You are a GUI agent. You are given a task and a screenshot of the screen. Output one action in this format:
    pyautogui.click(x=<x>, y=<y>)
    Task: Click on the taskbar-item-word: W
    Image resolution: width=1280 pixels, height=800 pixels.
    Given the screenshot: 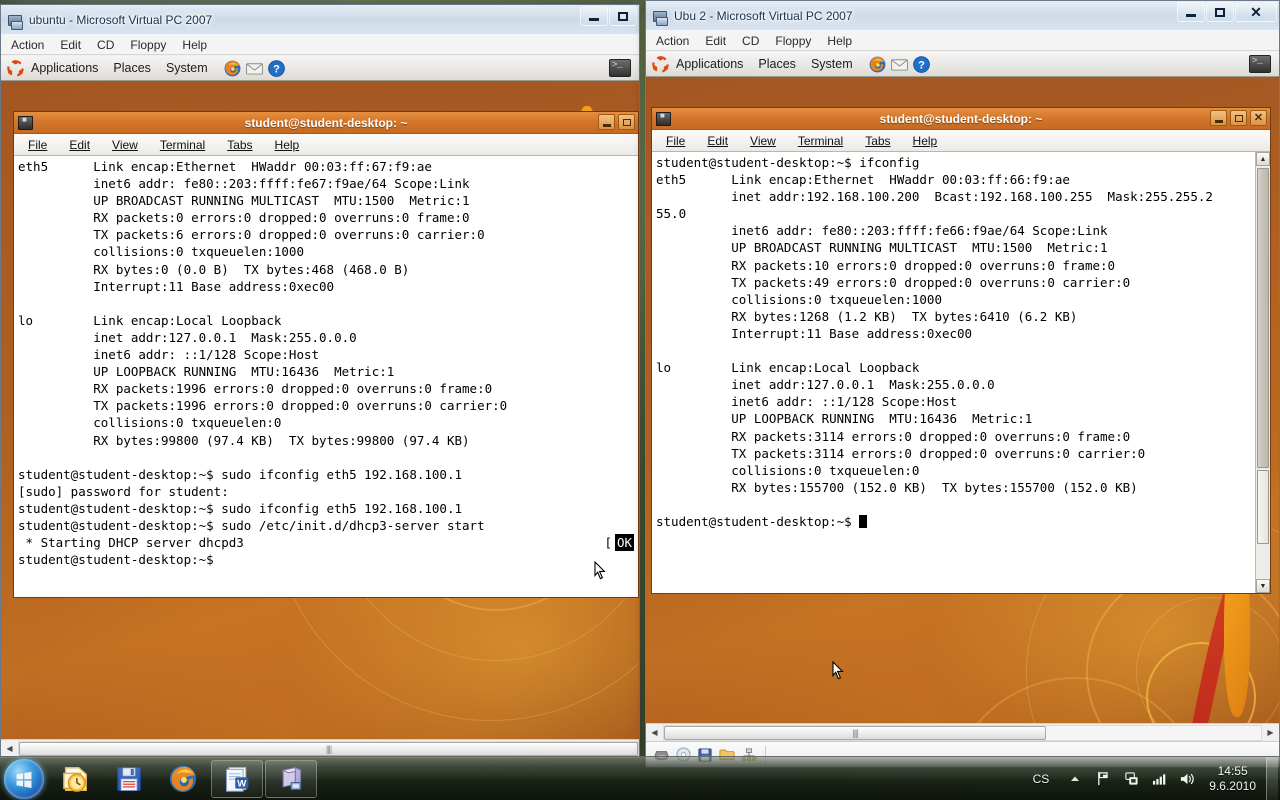 What is the action you would take?
    pyautogui.click(x=237, y=778)
    